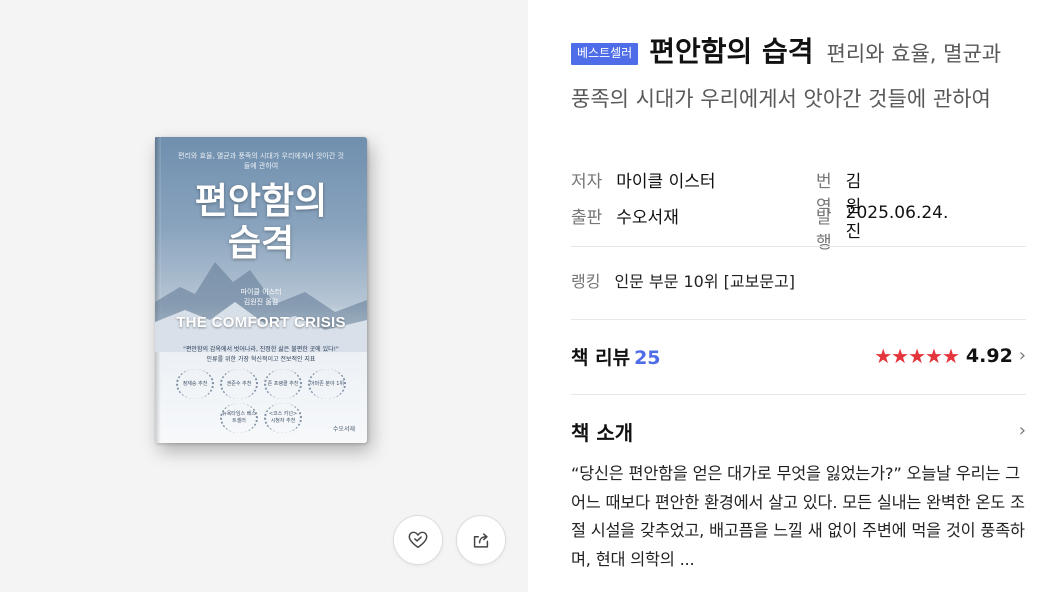 The image size is (1041, 592). I want to click on reviews-label: 책 리뷰, so click(601, 358).